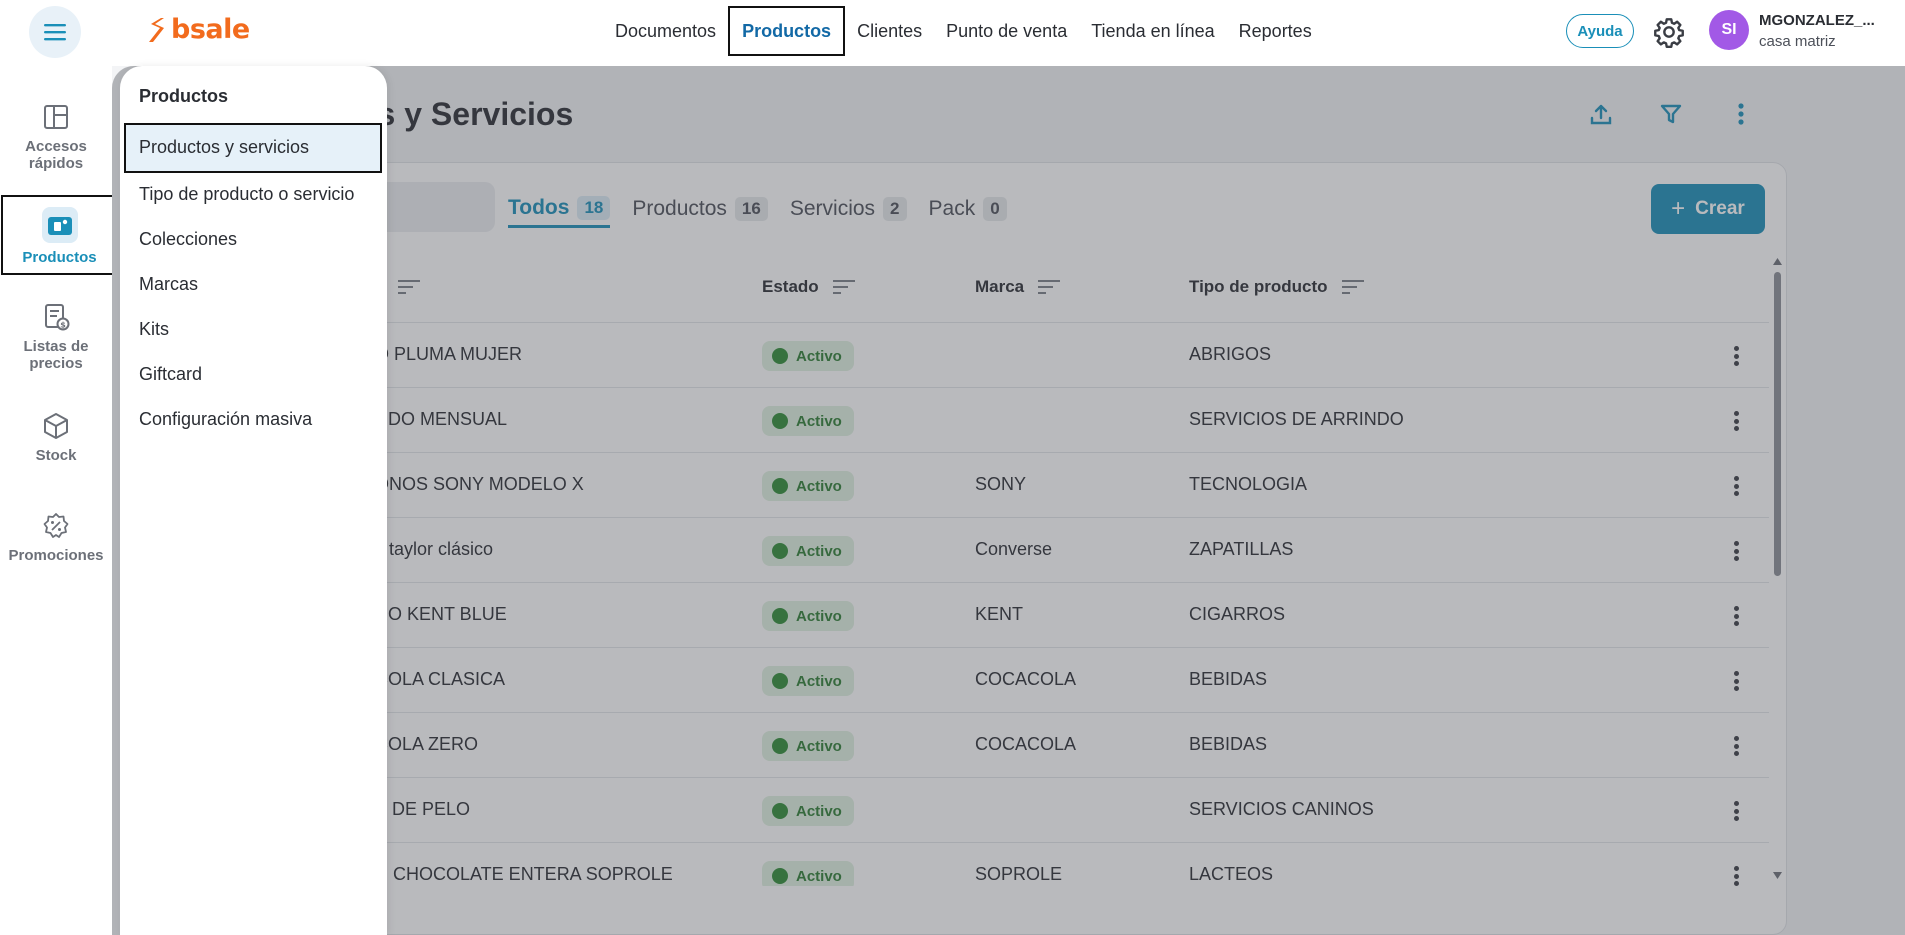 This screenshot has width=1905, height=935. What do you see at coordinates (1797, 41) in the screenshot?
I see `user-branch: casa matriz` at bounding box center [1797, 41].